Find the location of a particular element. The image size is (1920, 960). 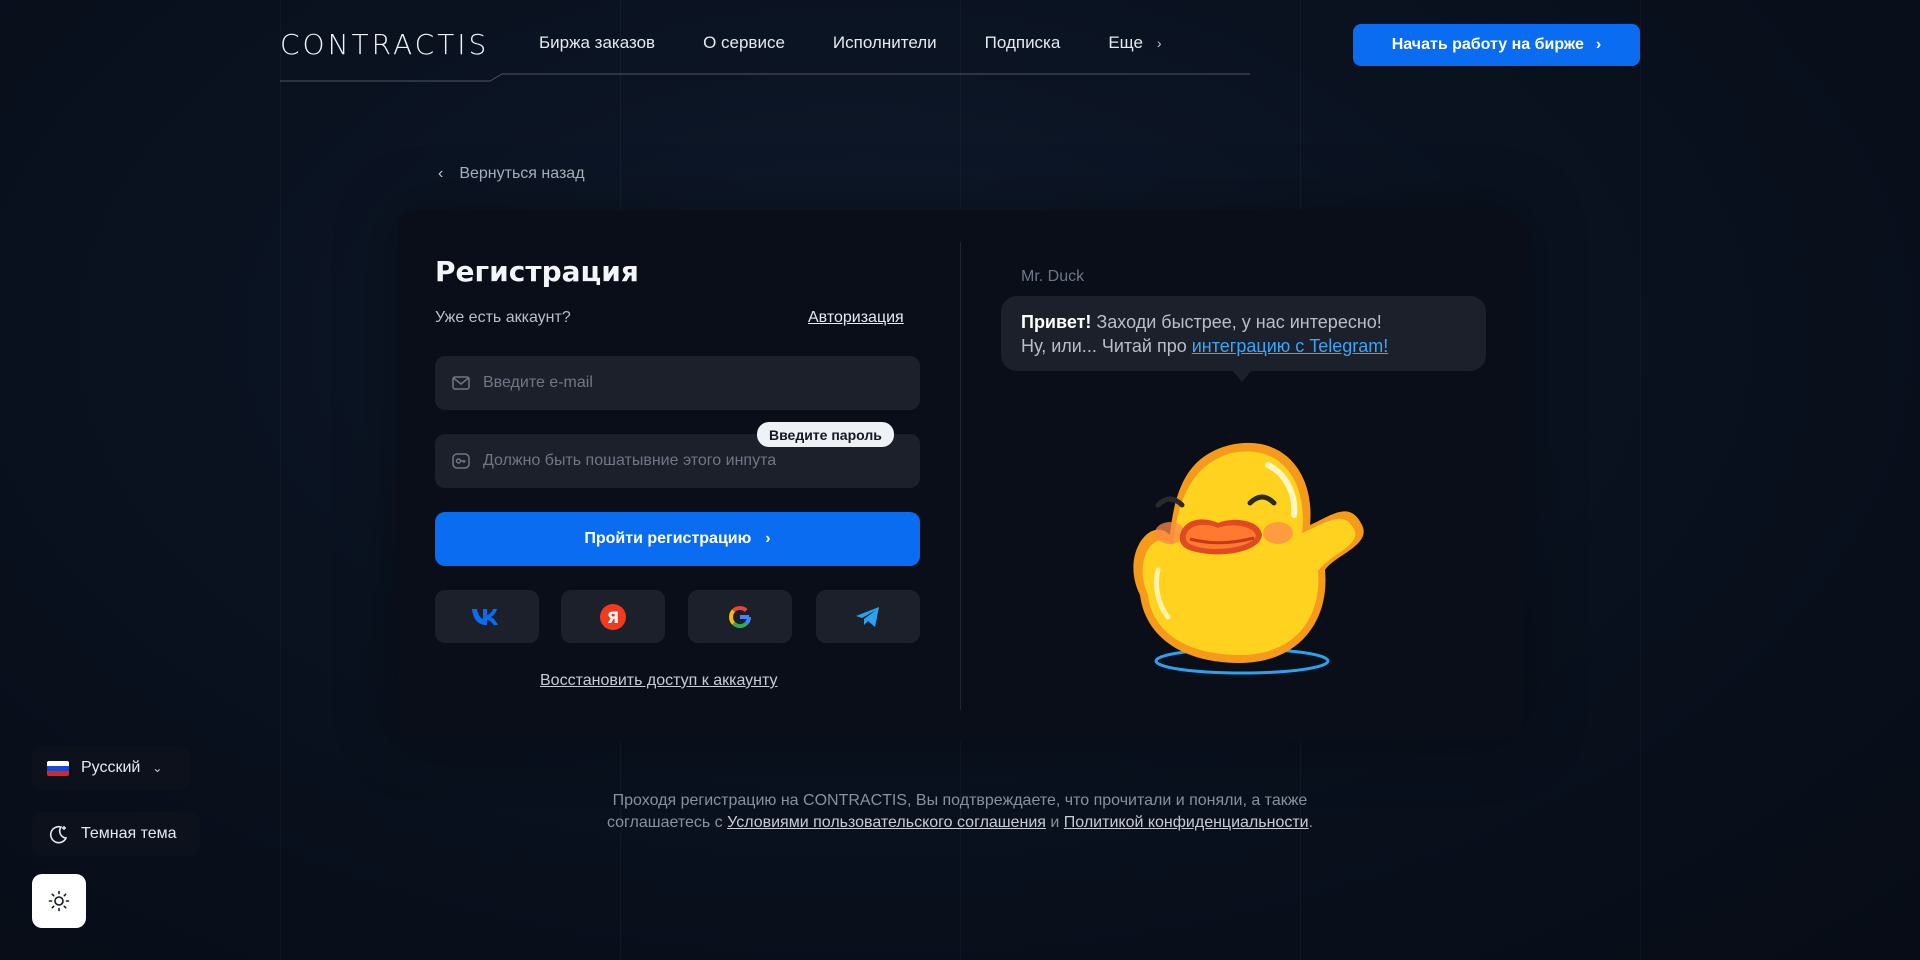

page-title: Регистрация is located at coordinates (537, 271).